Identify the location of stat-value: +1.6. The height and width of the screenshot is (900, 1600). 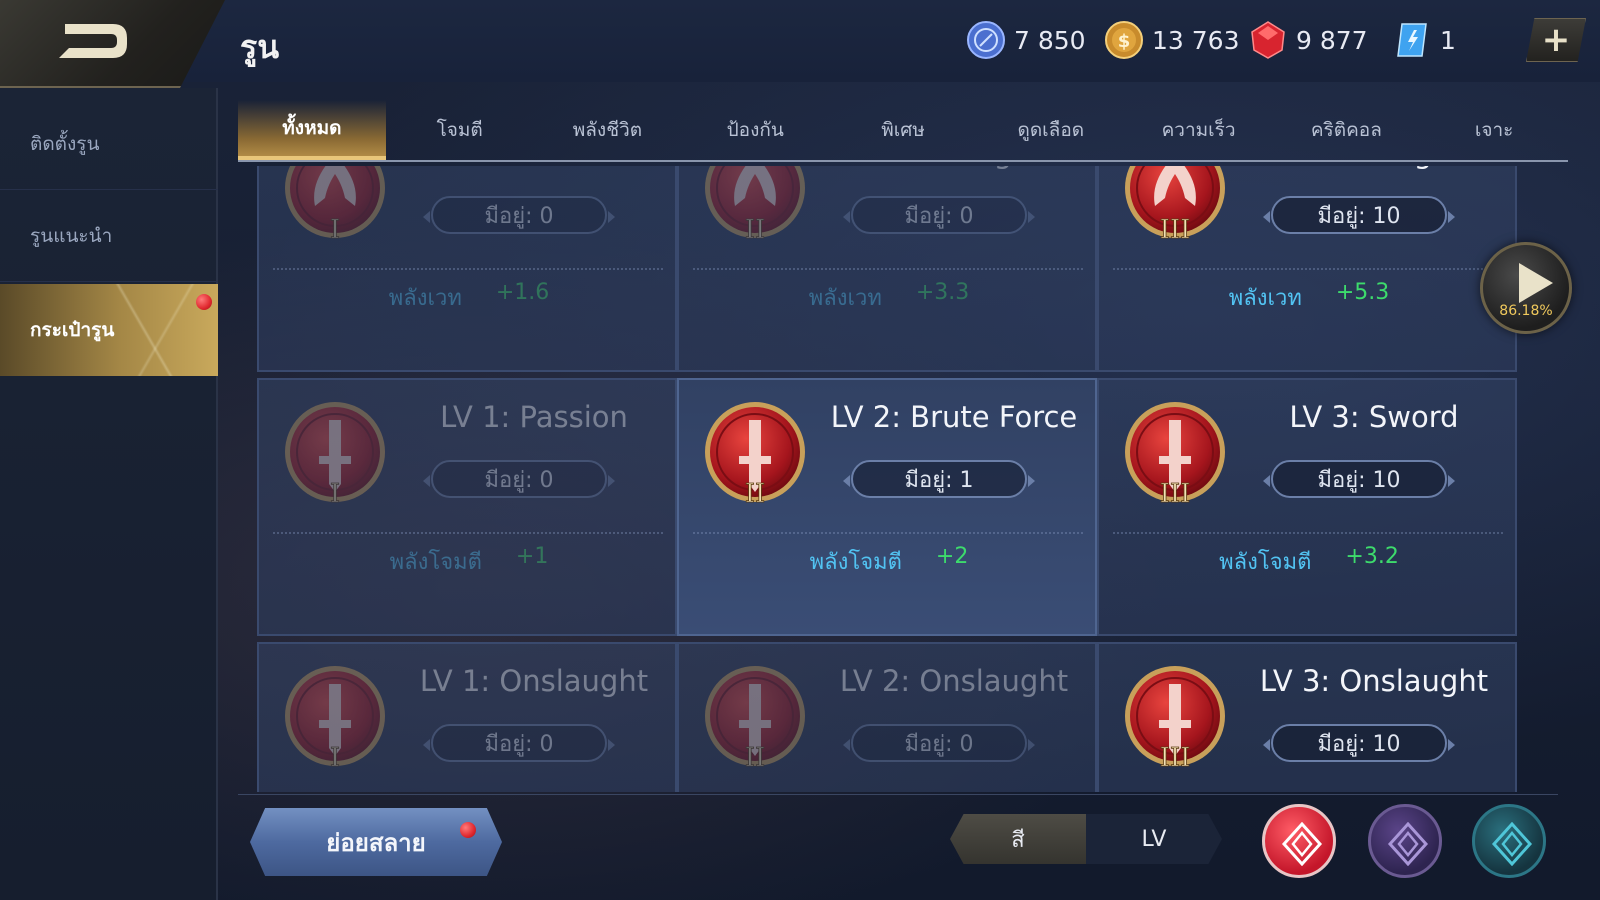
(522, 292).